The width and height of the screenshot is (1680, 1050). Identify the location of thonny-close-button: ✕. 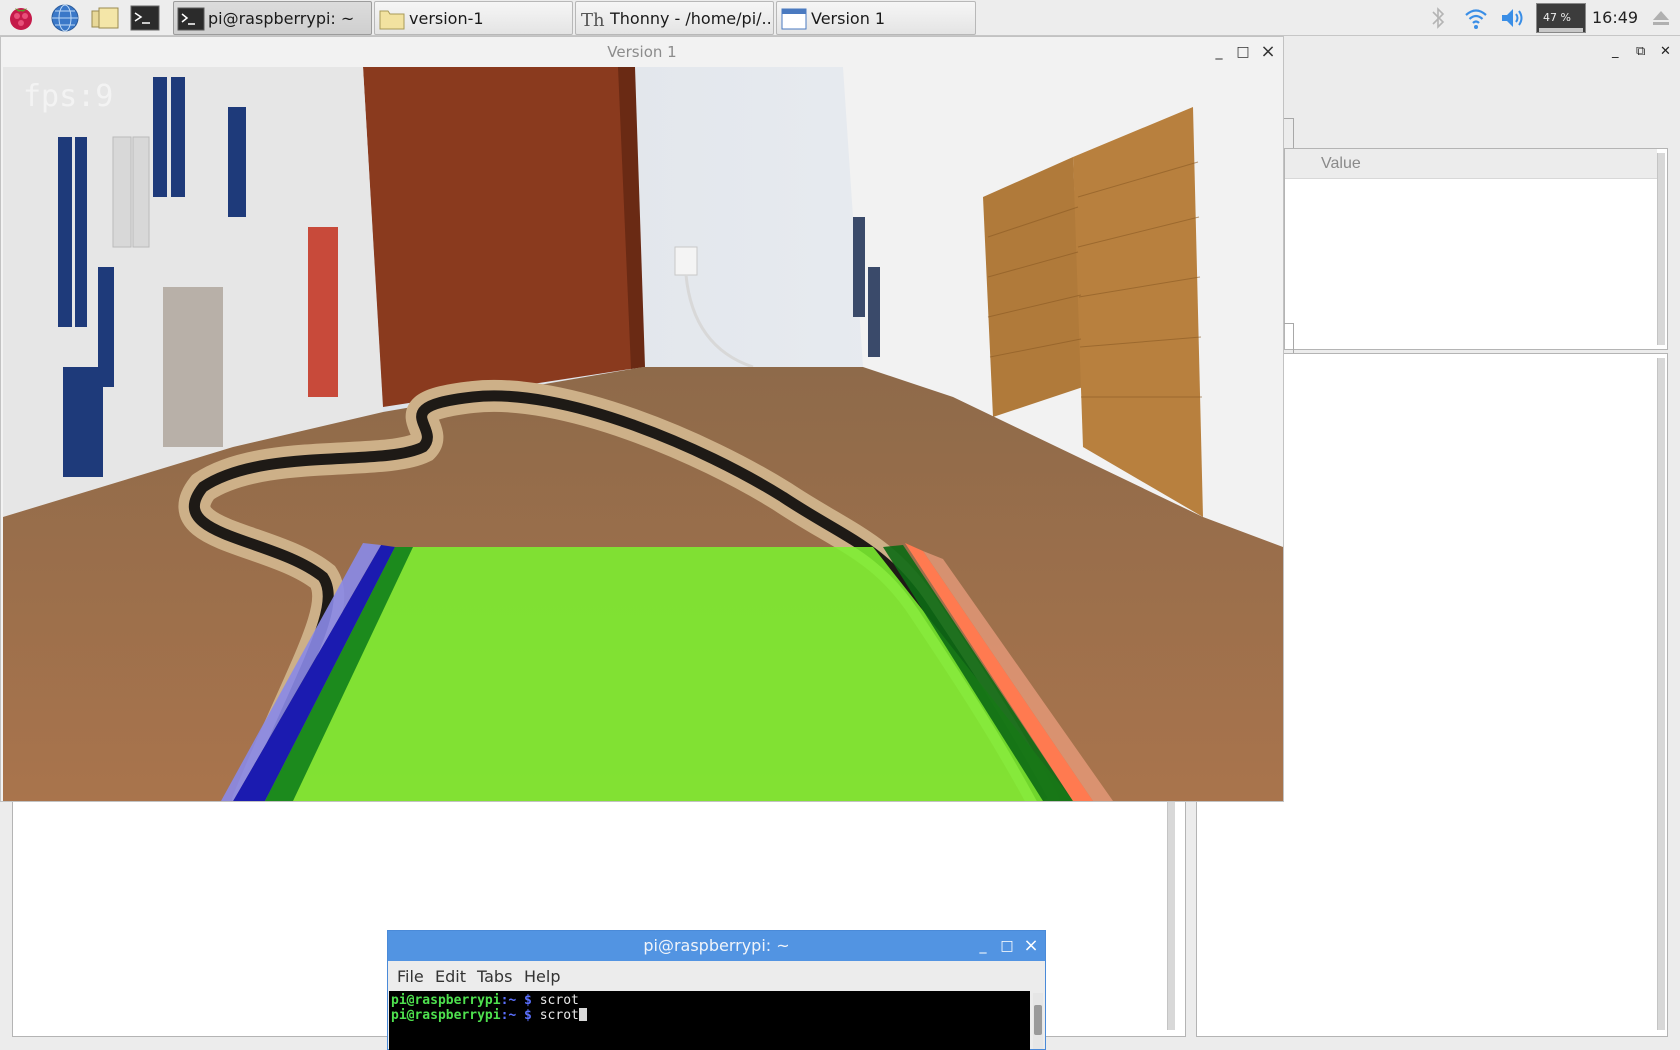
(1665, 51).